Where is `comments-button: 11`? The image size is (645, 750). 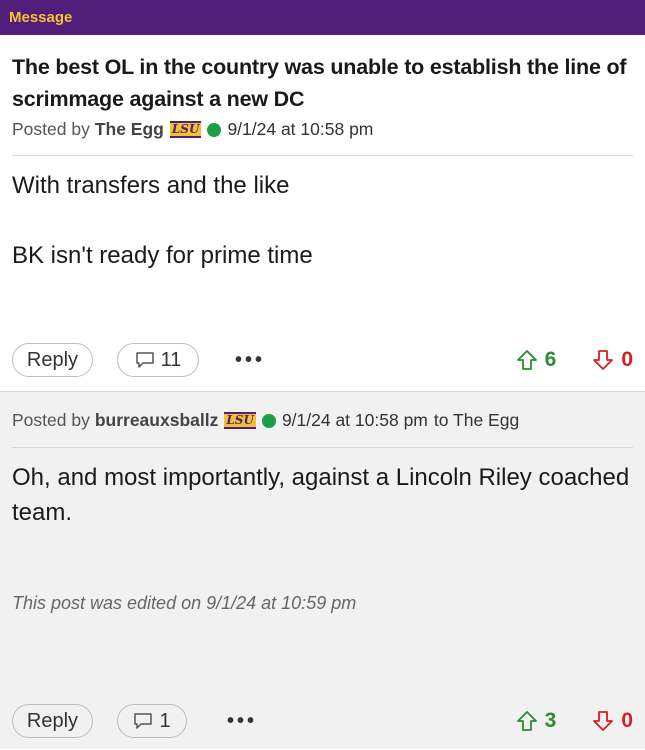 comments-button: 11 is located at coordinates (158, 360).